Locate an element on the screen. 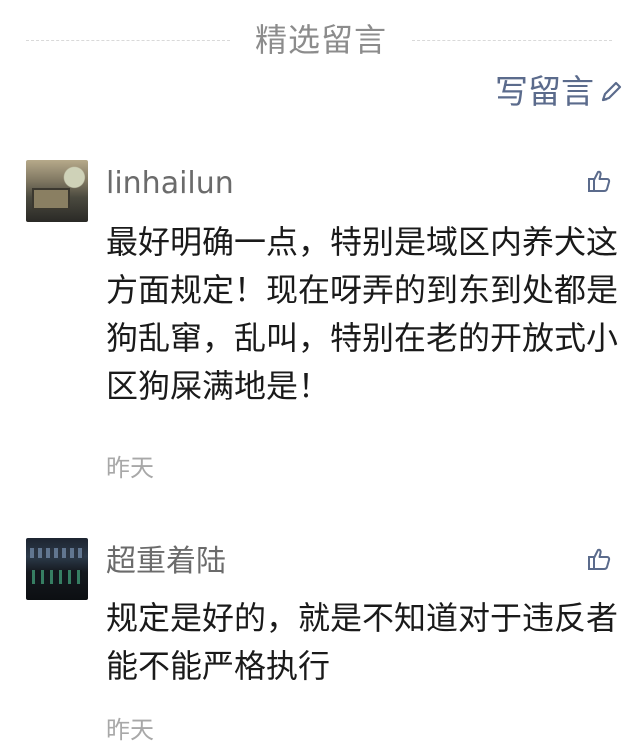  header-divider-right is located at coordinates (512, 40).